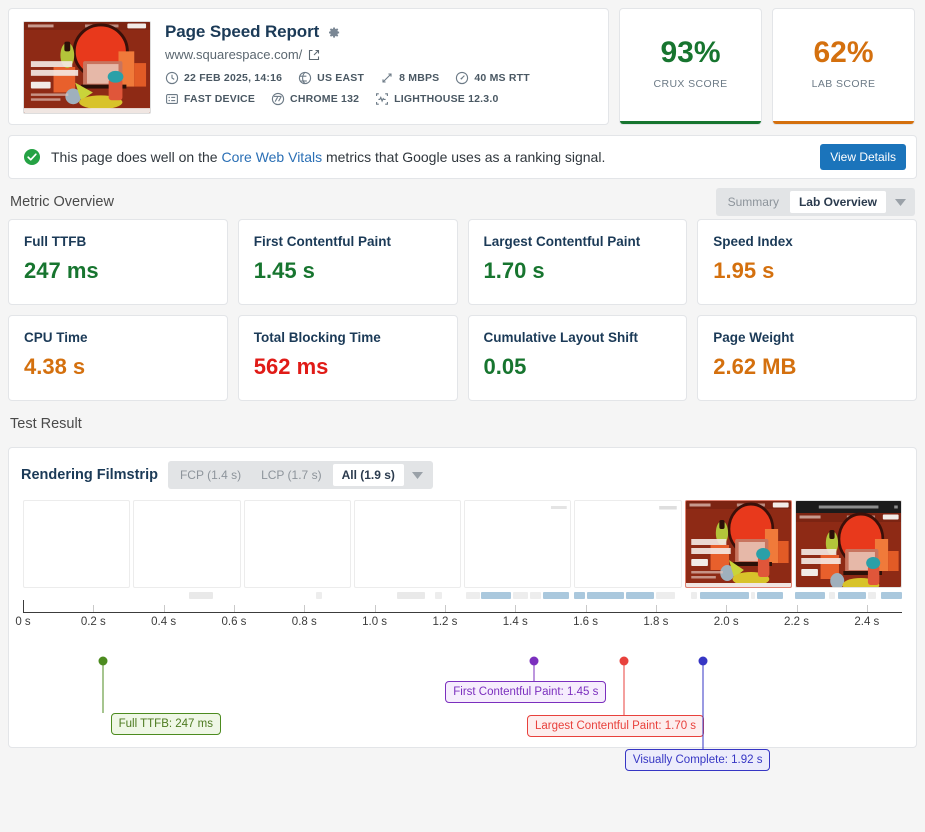 The height and width of the screenshot is (832, 925). I want to click on filmstrip-frame-highlighted, so click(738, 544).